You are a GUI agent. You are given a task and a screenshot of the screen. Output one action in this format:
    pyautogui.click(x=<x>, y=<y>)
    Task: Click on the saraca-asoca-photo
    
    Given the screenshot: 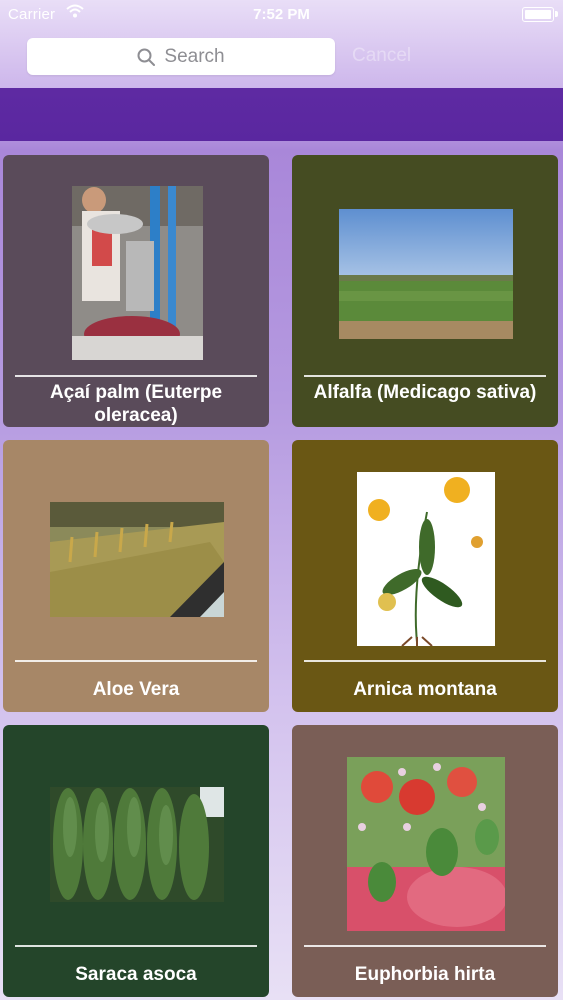 What is the action you would take?
    pyautogui.click(x=137, y=844)
    